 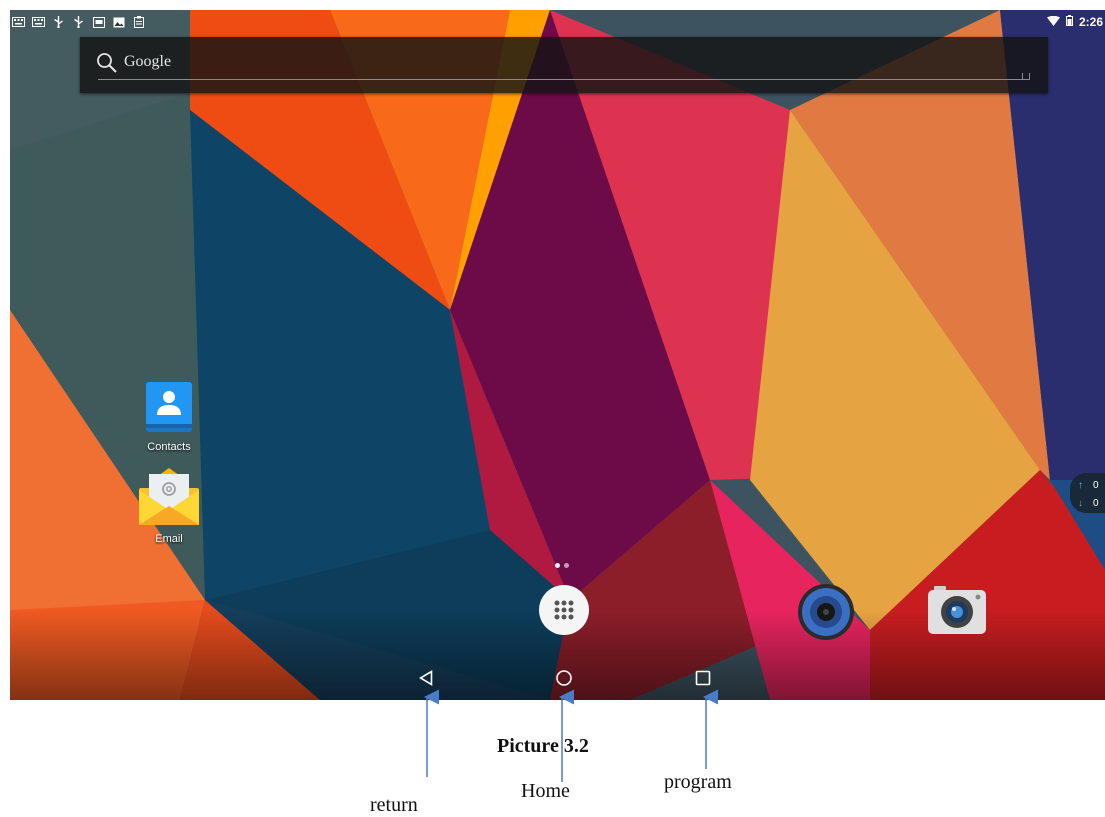 What do you see at coordinates (698, 782) in the screenshot?
I see `program-label: program` at bounding box center [698, 782].